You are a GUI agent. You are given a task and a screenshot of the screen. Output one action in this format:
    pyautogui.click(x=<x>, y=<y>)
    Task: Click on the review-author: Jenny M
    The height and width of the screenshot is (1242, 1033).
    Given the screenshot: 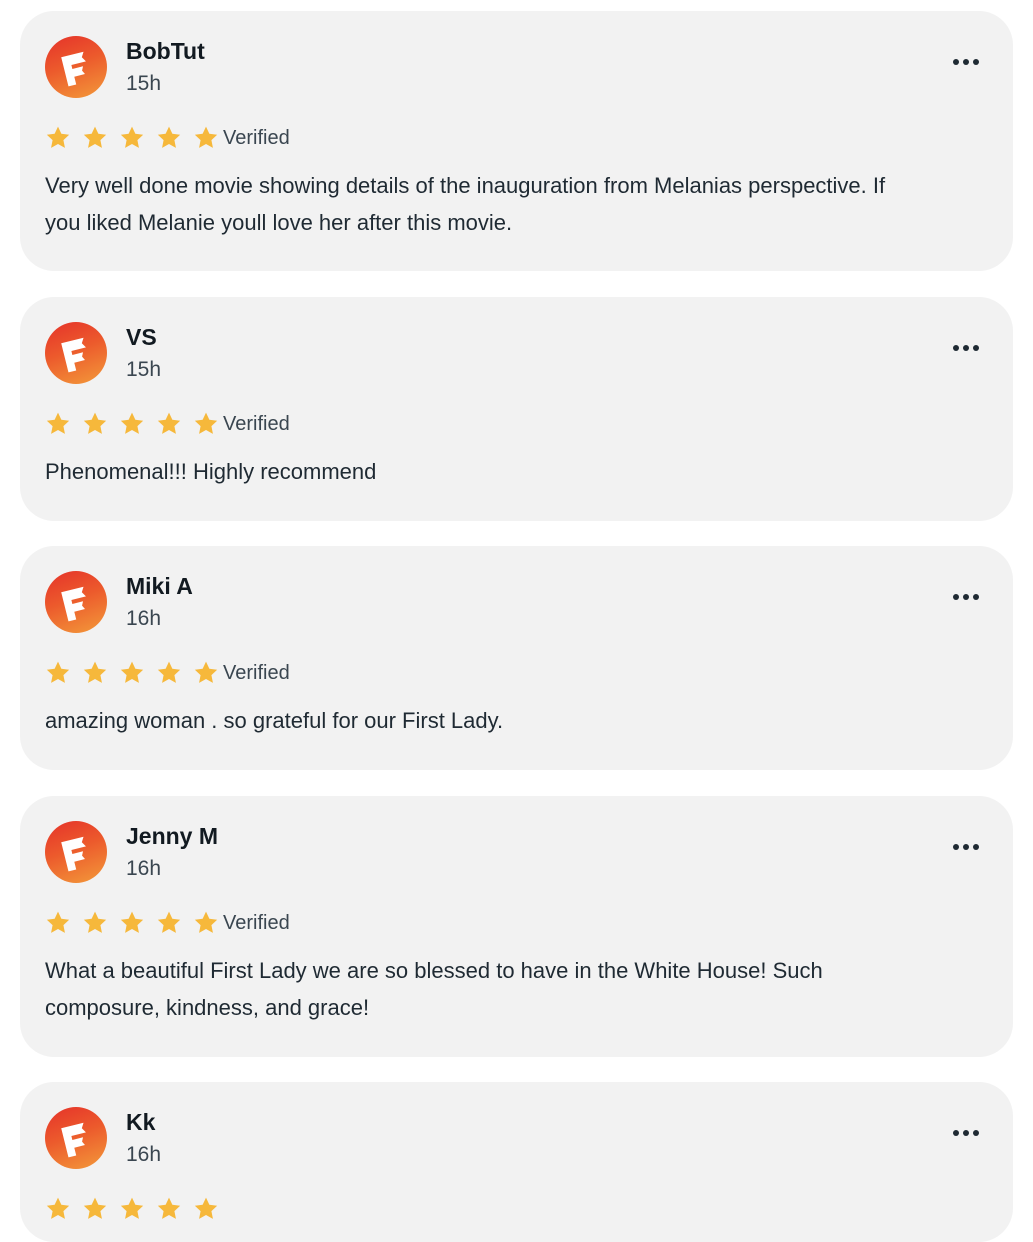 What is the action you would take?
    pyautogui.click(x=172, y=836)
    